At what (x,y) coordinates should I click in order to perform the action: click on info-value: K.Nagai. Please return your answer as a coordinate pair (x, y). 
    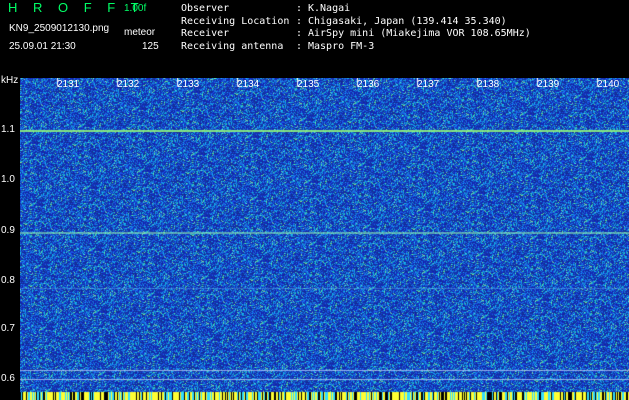
    Looking at the image, I should click on (329, 8).